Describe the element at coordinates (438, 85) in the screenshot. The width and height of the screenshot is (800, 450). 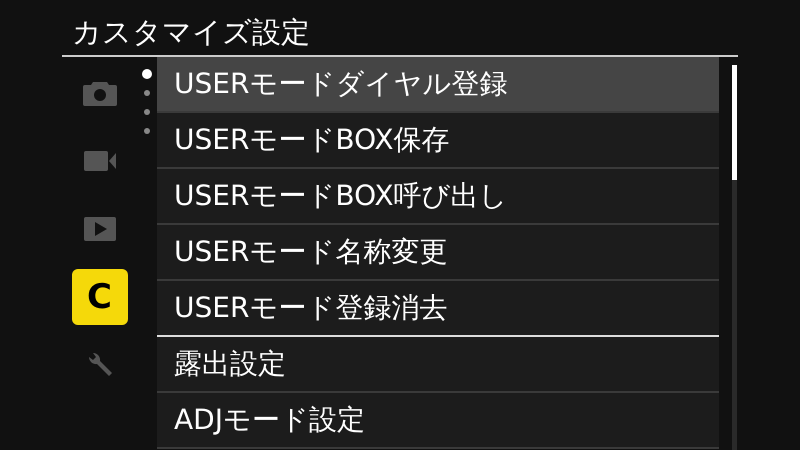
I see `menu-item: USERモードダイヤル登録` at that location.